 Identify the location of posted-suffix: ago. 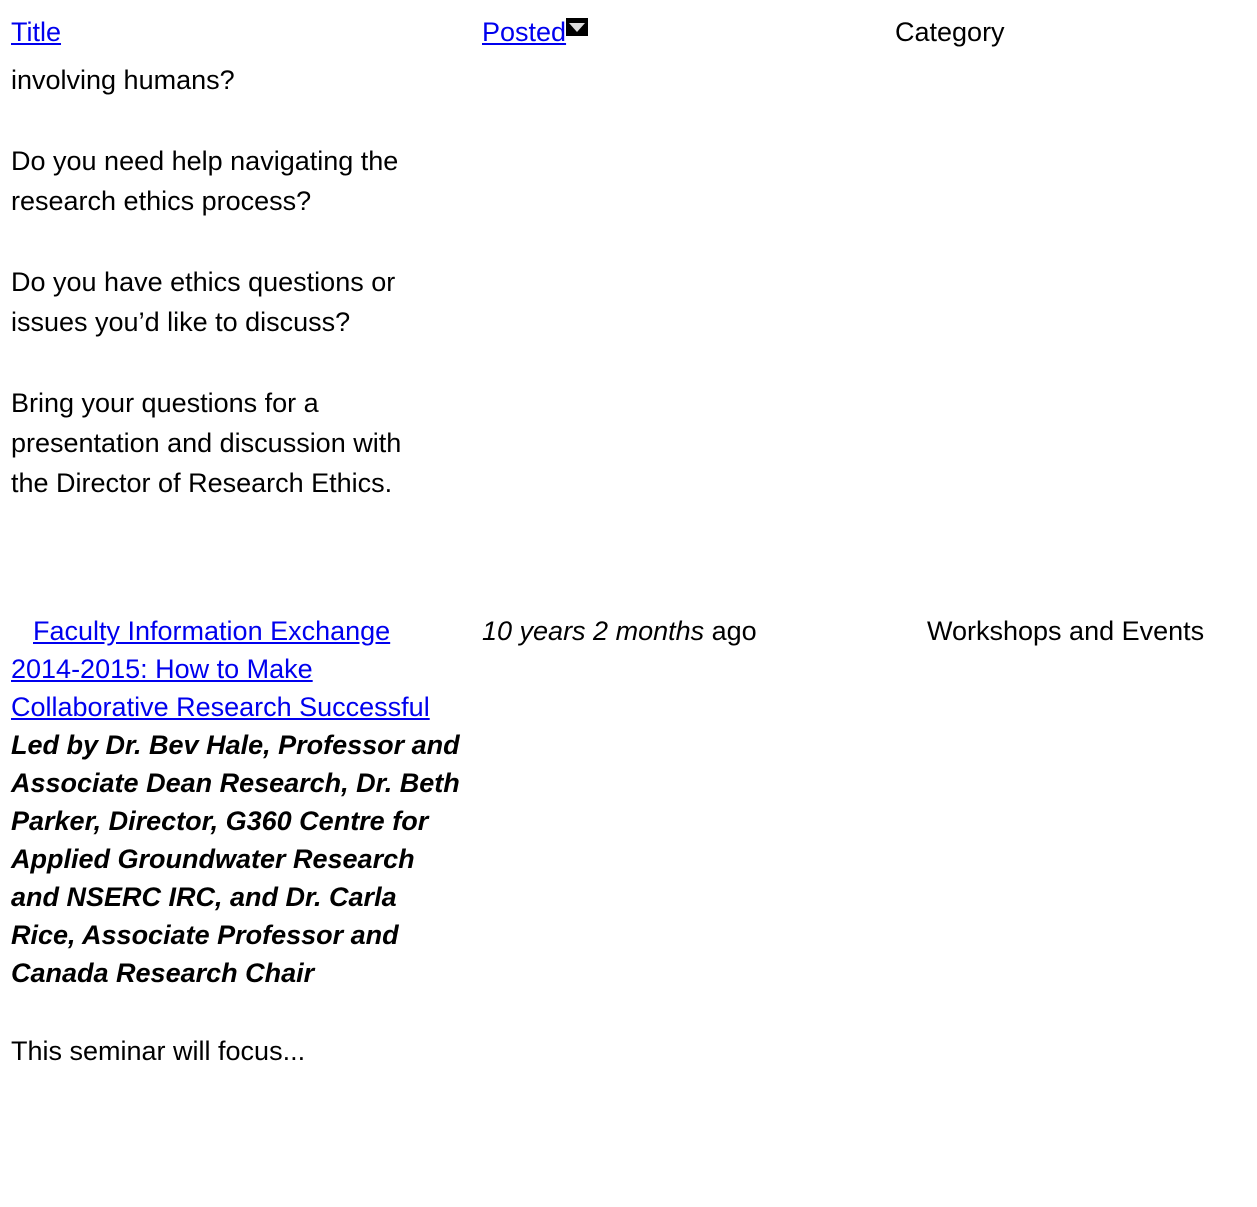
(730, 631).